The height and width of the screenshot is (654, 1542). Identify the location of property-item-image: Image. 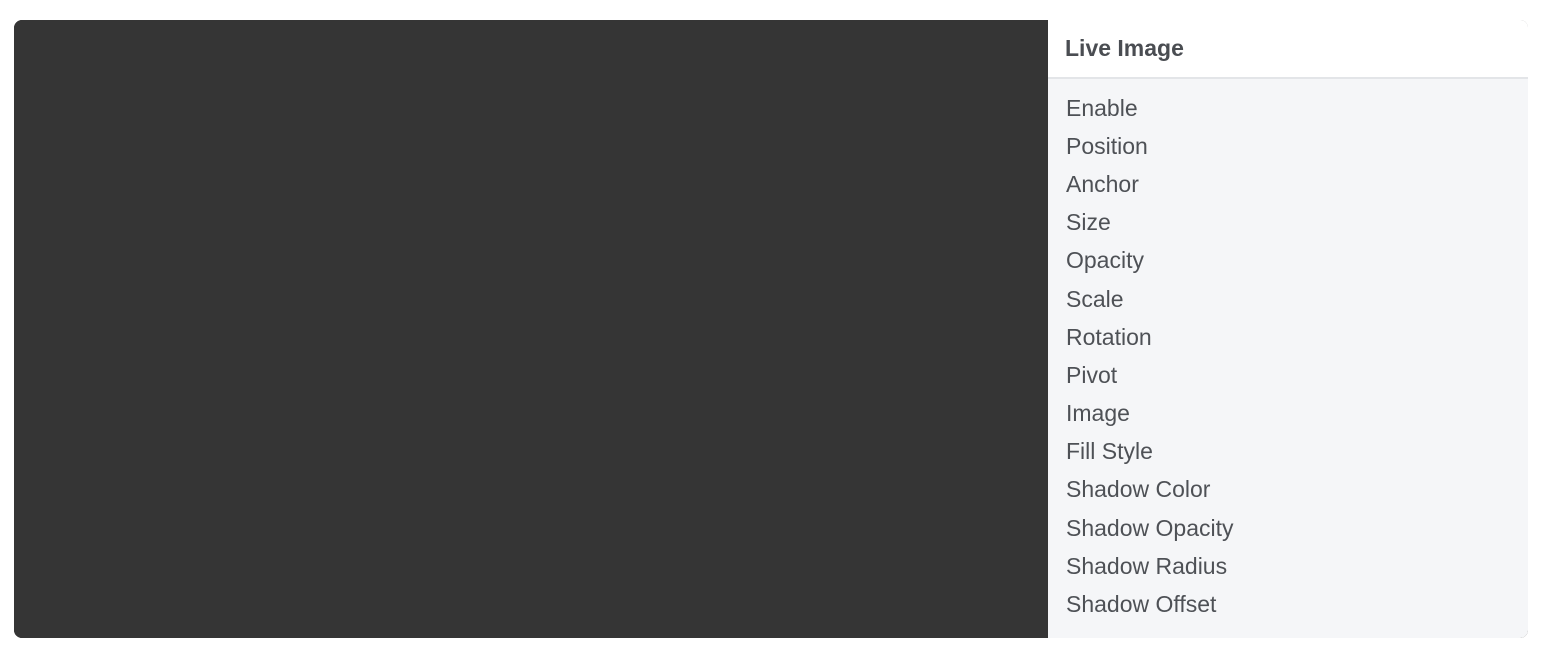
(1297, 414).